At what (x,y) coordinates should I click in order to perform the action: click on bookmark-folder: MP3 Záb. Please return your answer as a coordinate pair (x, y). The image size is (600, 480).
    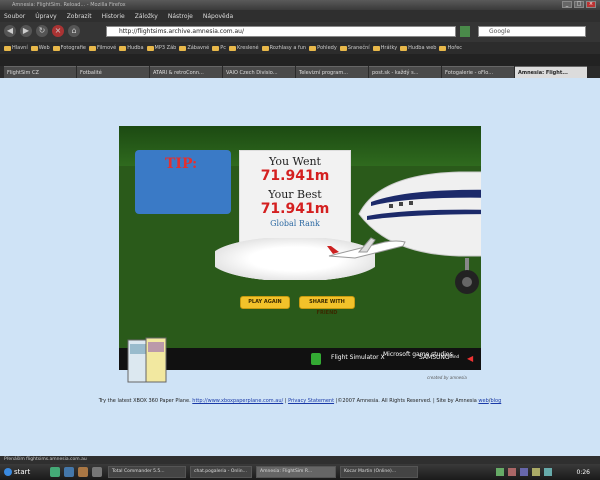
    Looking at the image, I should click on (161, 48).